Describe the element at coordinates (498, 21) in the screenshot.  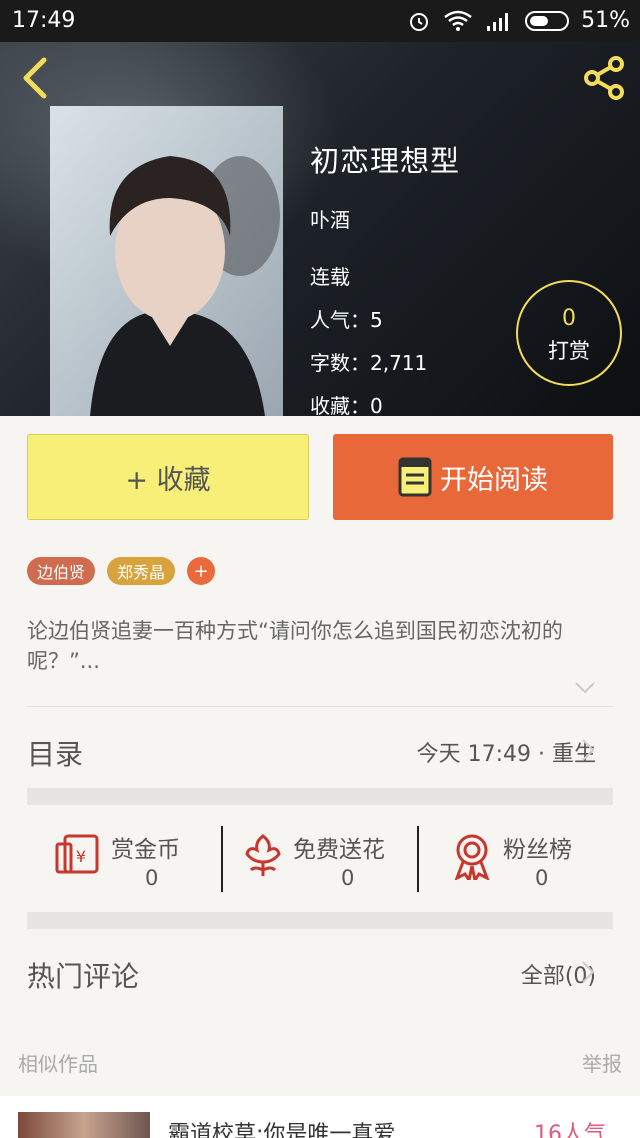
I see `signal-icon` at that location.